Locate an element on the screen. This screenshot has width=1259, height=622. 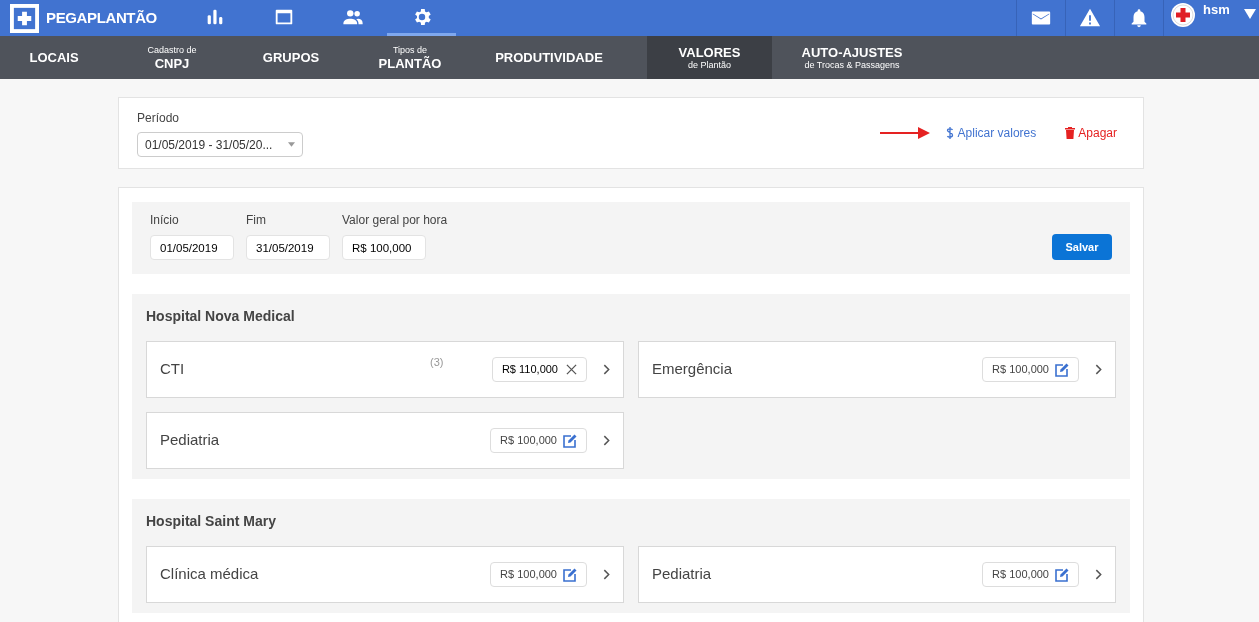
unit-name: Emergência is located at coordinates (692, 369).